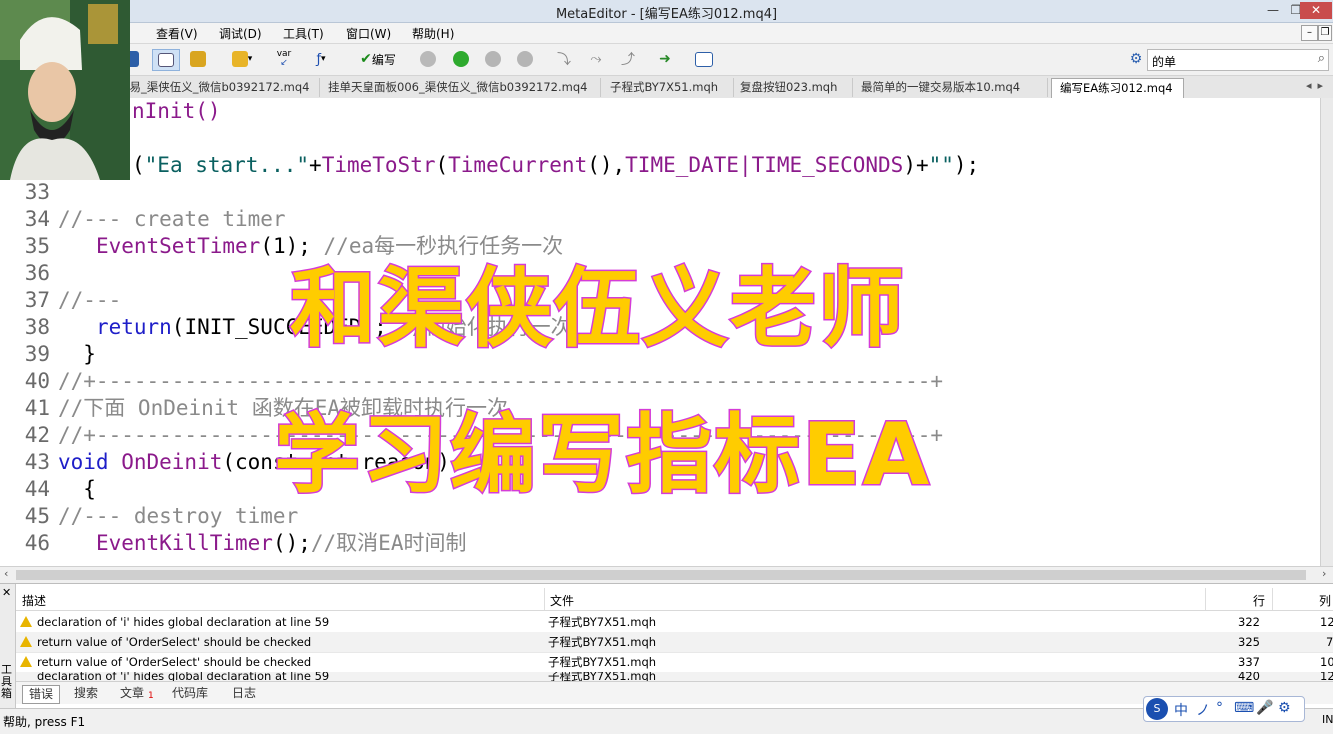 This screenshot has height=734, width=1333. Describe the element at coordinates (602, 455) in the screenshot. I see `overlay-title-line2: 学习编写指标EA` at that location.